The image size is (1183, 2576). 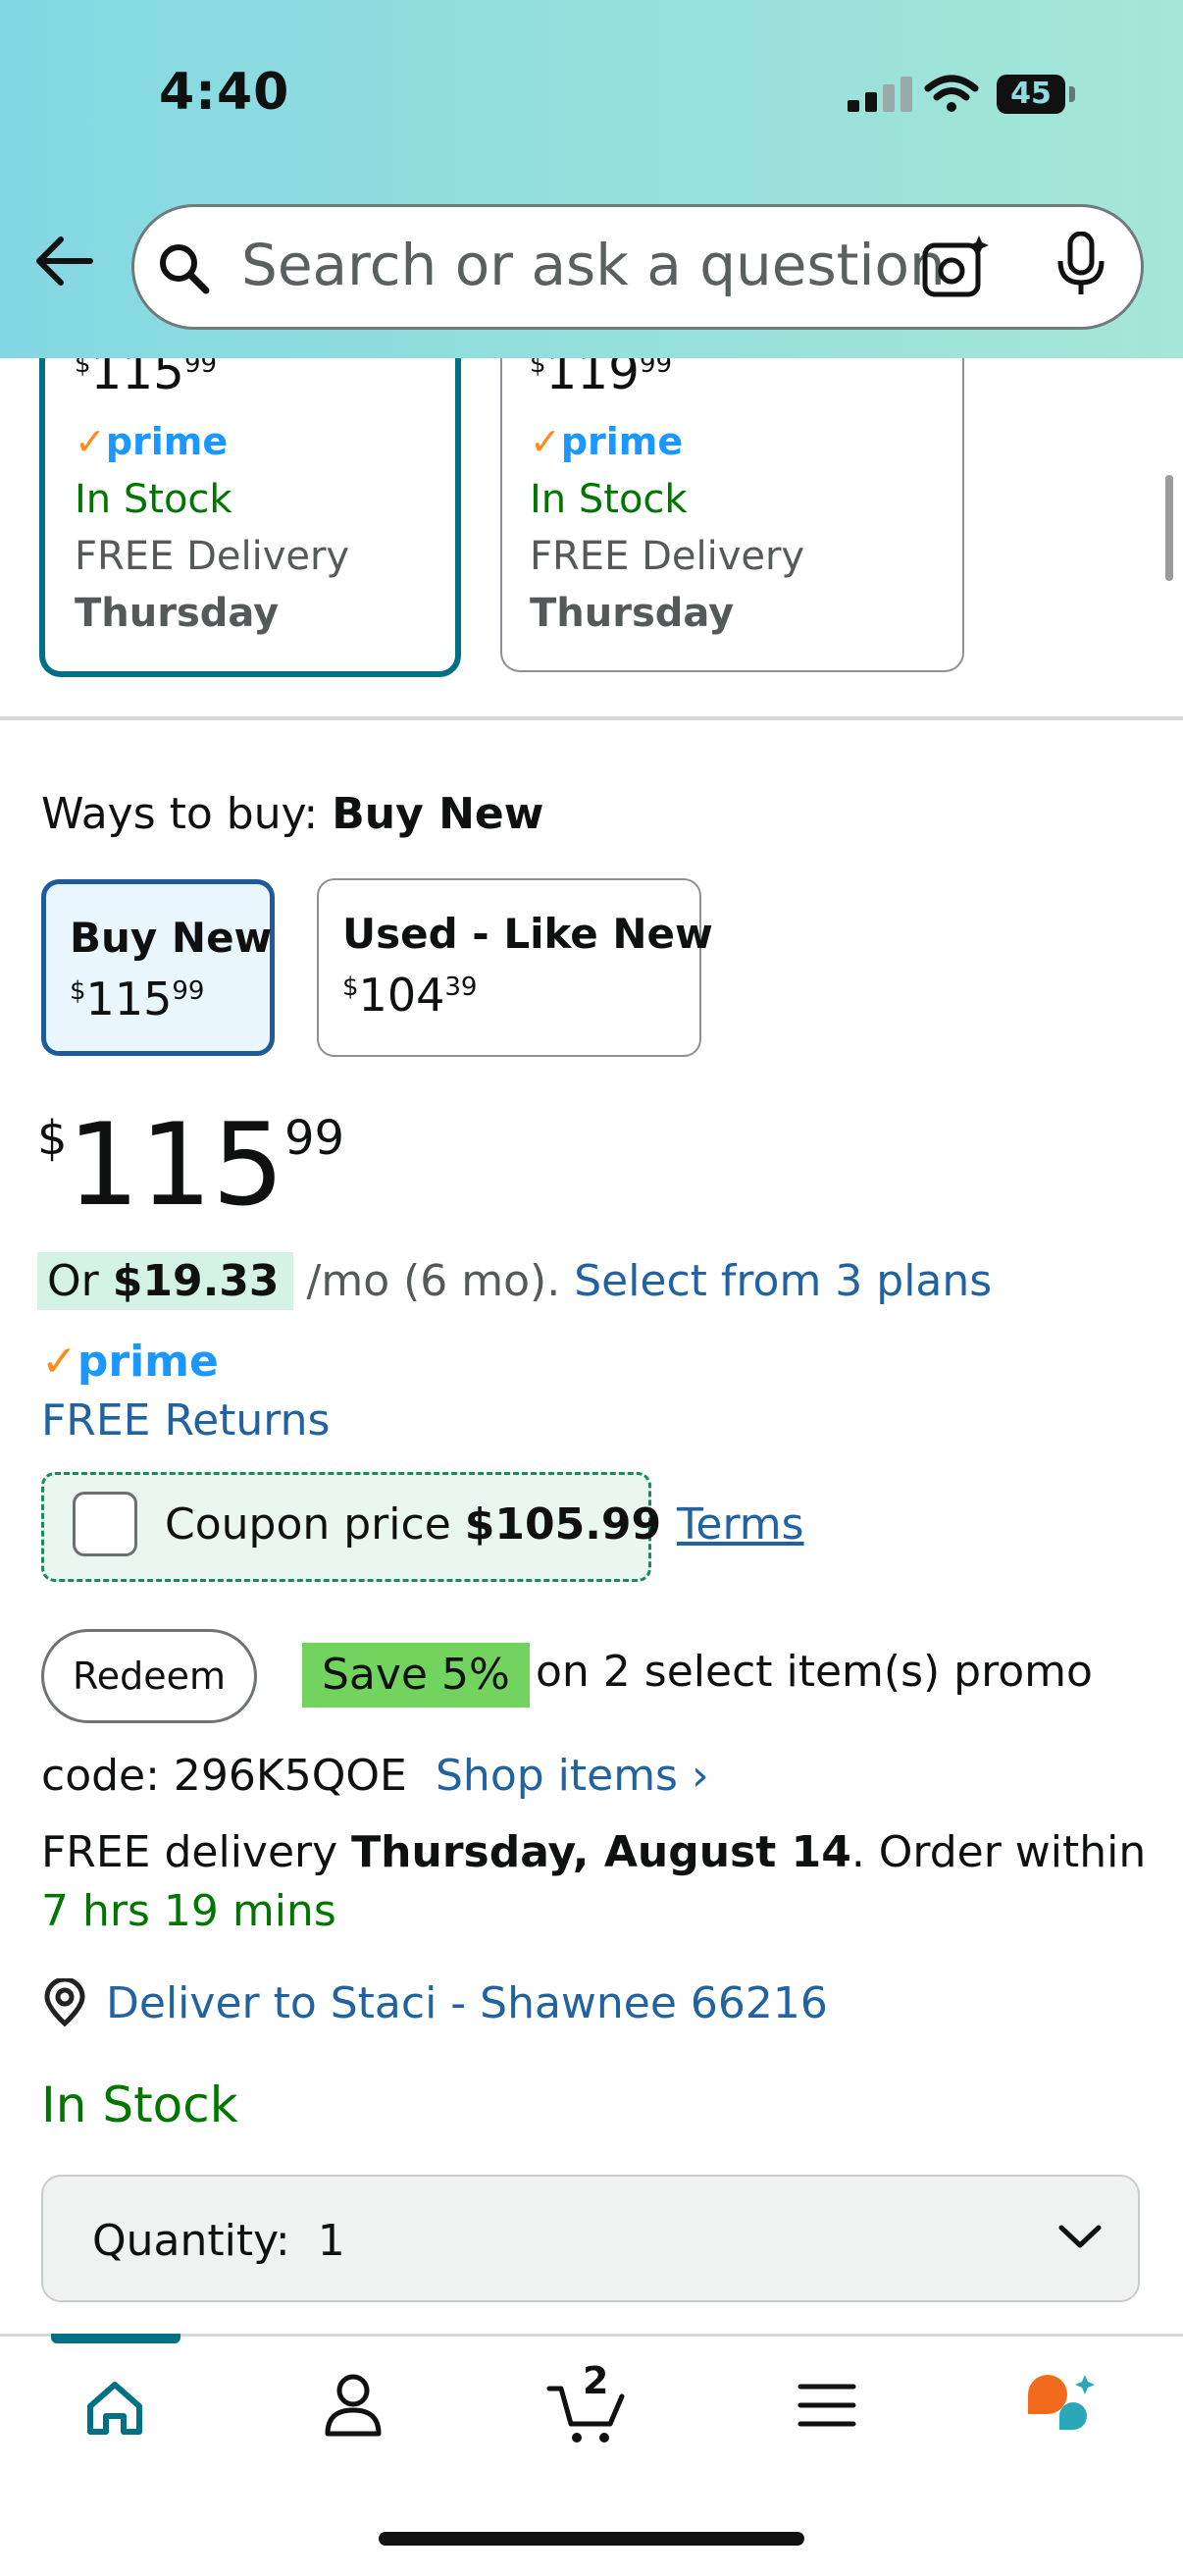 What do you see at coordinates (137, 999) in the screenshot?
I see `option-price: $11599` at bounding box center [137, 999].